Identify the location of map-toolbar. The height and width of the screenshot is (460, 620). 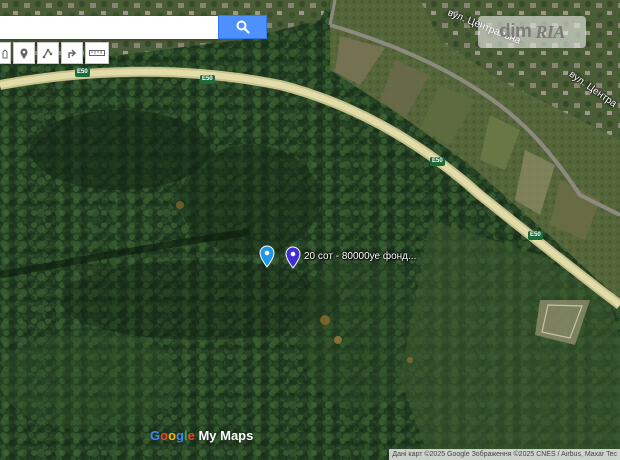
(54, 53).